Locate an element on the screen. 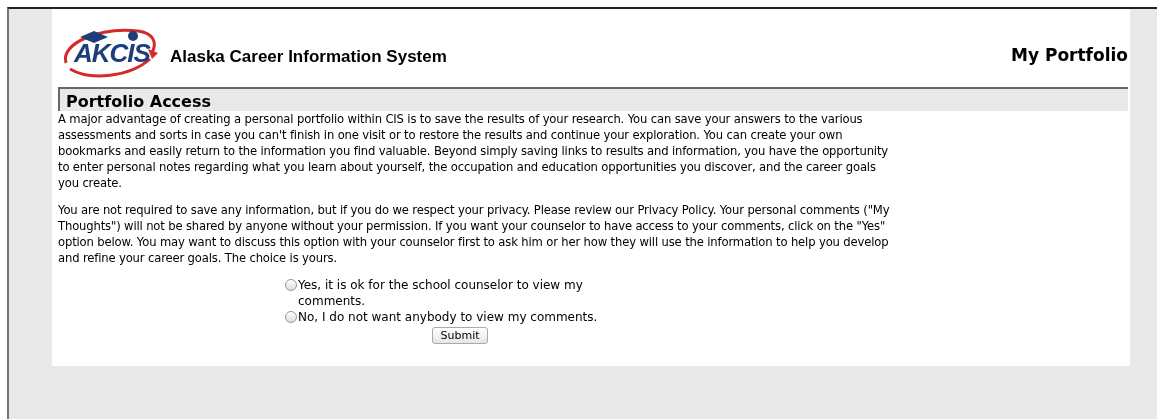 The width and height of the screenshot is (1157, 420). page-title: My Portfolio is located at coordinates (1069, 55).